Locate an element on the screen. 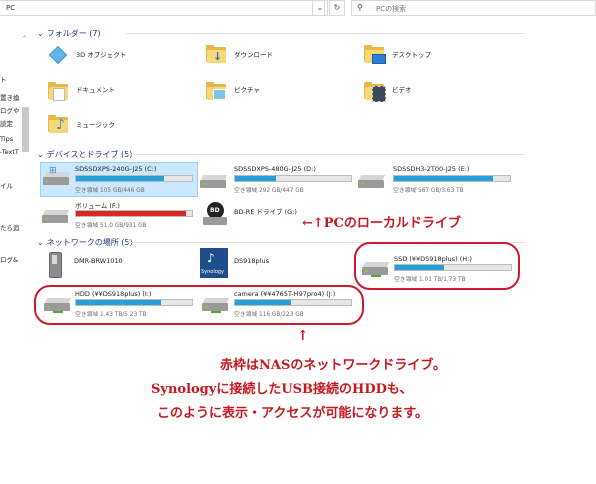 The height and width of the screenshot is (484, 596). refresh-icon: ↻ is located at coordinates (337, 8).